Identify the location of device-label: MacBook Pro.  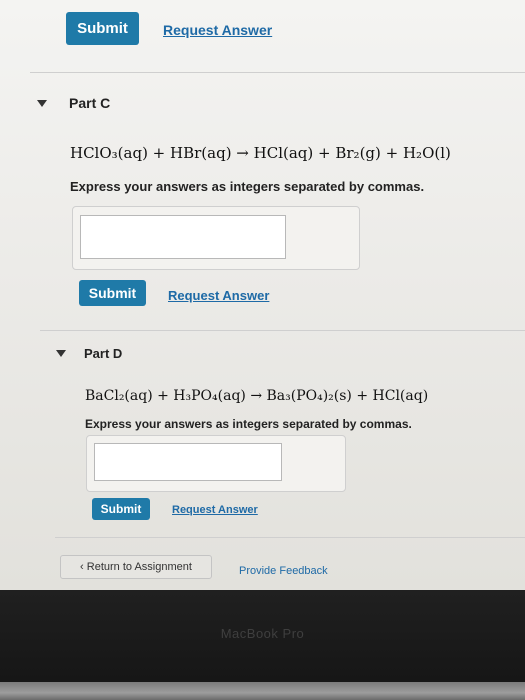
(262, 633).